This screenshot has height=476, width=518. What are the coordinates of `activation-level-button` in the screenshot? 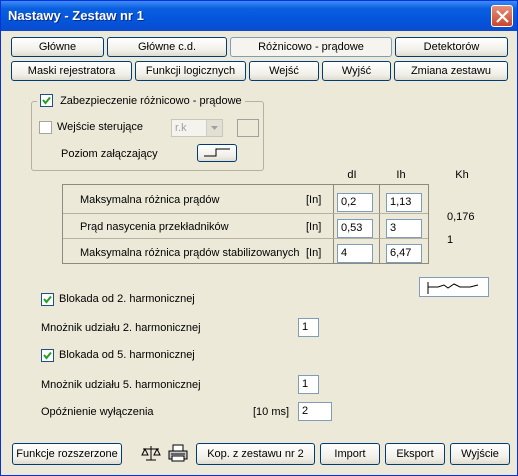 It's located at (217, 153).